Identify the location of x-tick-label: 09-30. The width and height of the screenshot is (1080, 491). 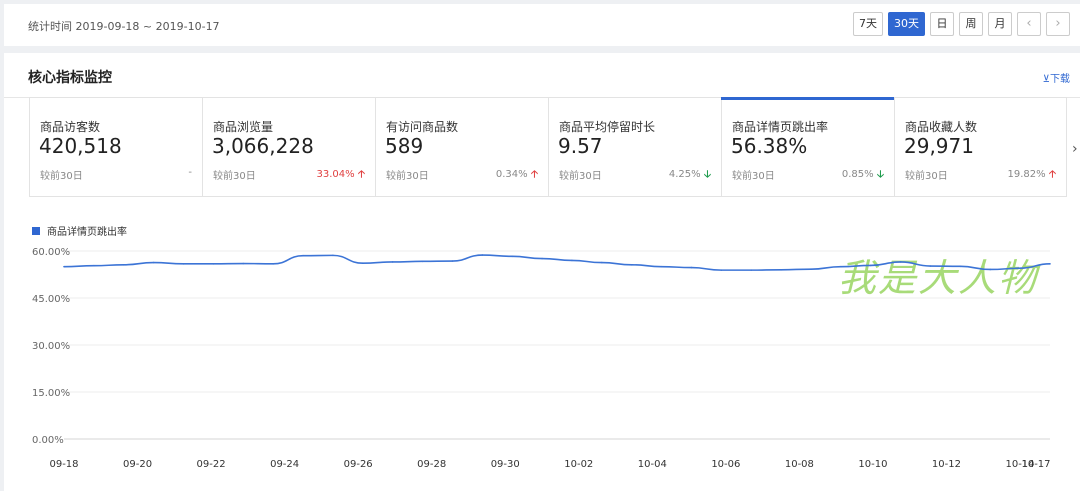
(505, 464).